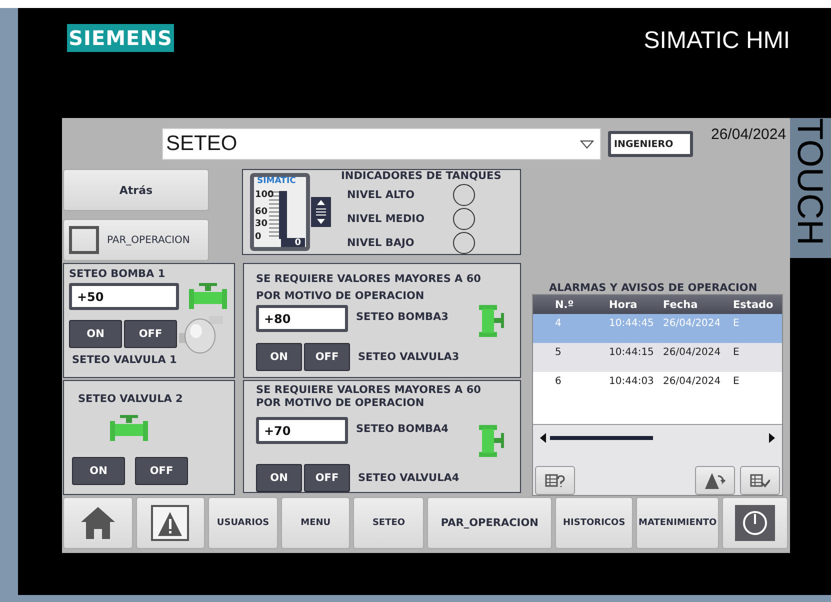 The width and height of the screenshot is (831, 602). What do you see at coordinates (623, 304) in the screenshot?
I see `column-header: Hora` at bounding box center [623, 304].